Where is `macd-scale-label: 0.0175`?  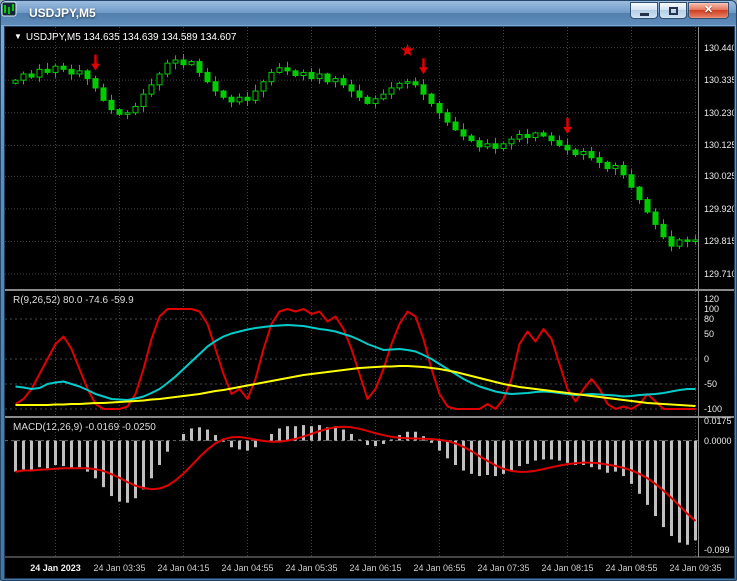 macd-scale-label: 0.0175 is located at coordinates (718, 421).